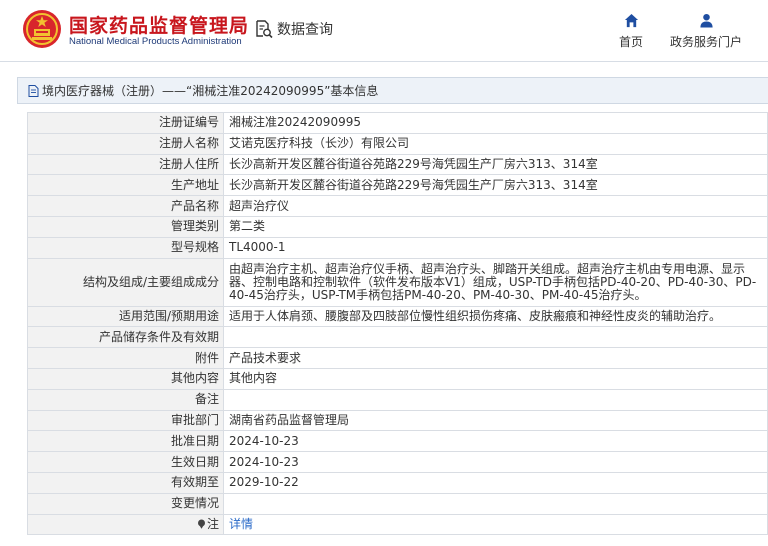 Image resolution: width=768 pixels, height=546 pixels. I want to click on table-row: 注册人名称 艾诺克医疗科技（长沙）有限公司, so click(397, 143).